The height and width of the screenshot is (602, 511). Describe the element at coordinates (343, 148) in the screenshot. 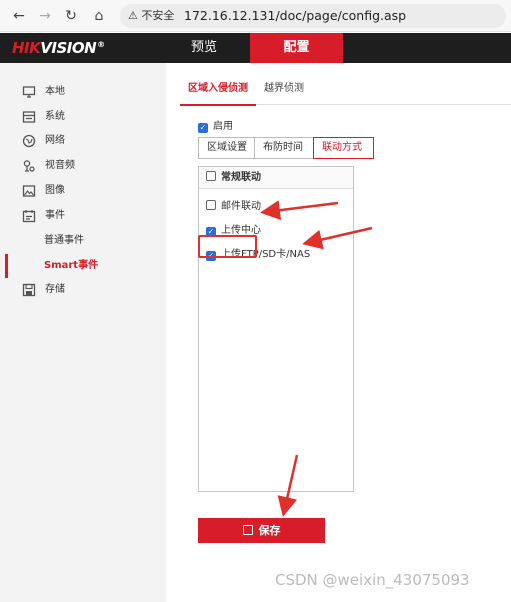

I see `subtab-linkage-method: 联动方式` at that location.